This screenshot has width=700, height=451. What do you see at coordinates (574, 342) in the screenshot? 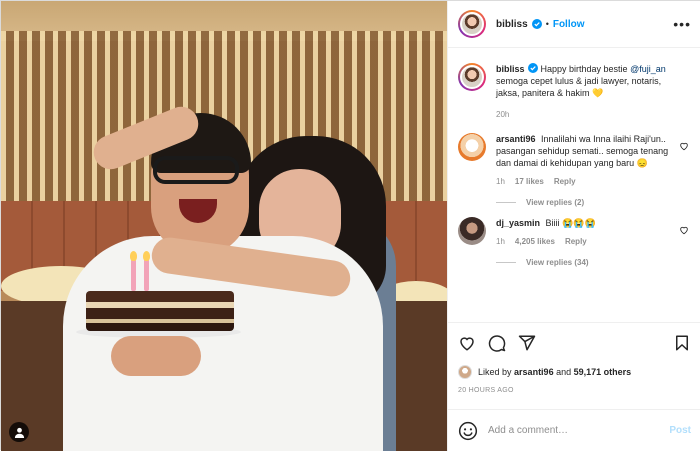
I see `action-bar` at bounding box center [574, 342].